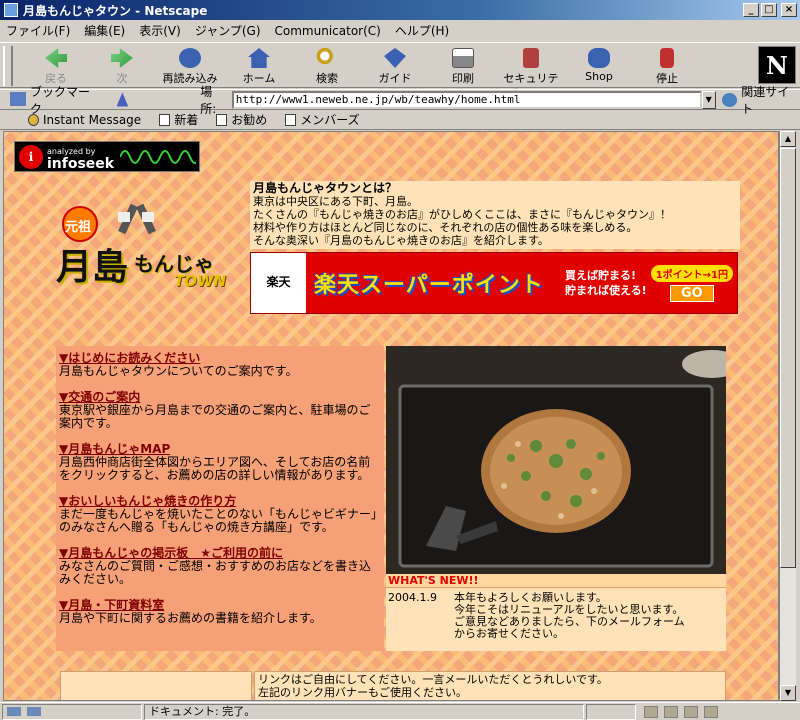  Describe the element at coordinates (72, 711) in the screenshot. I see `status-icons` at that location.